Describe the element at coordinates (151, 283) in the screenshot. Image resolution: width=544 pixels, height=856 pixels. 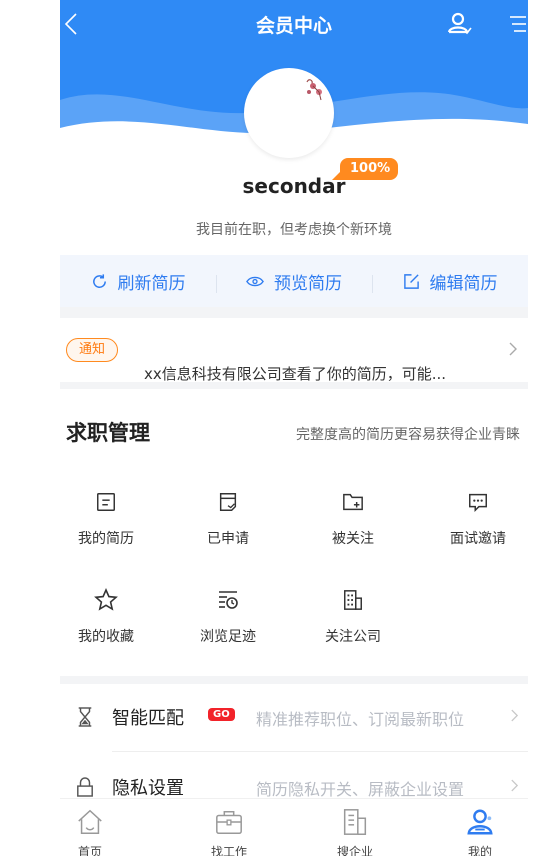
I see `refresh-resume-label: 刷新简历` at that location.